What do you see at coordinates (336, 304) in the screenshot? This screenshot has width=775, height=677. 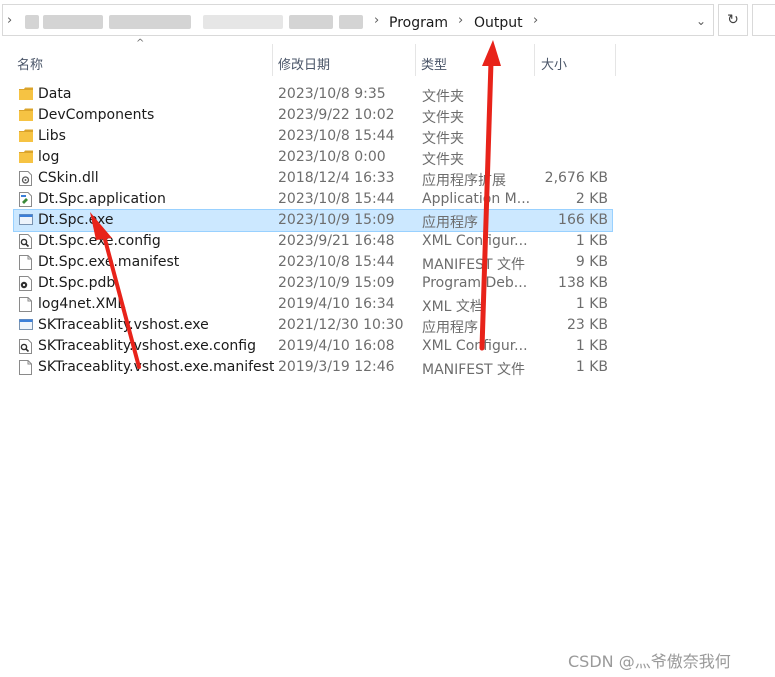 I see `file-date: 2019/4/10 16:34` at bounding box center [336, 304].